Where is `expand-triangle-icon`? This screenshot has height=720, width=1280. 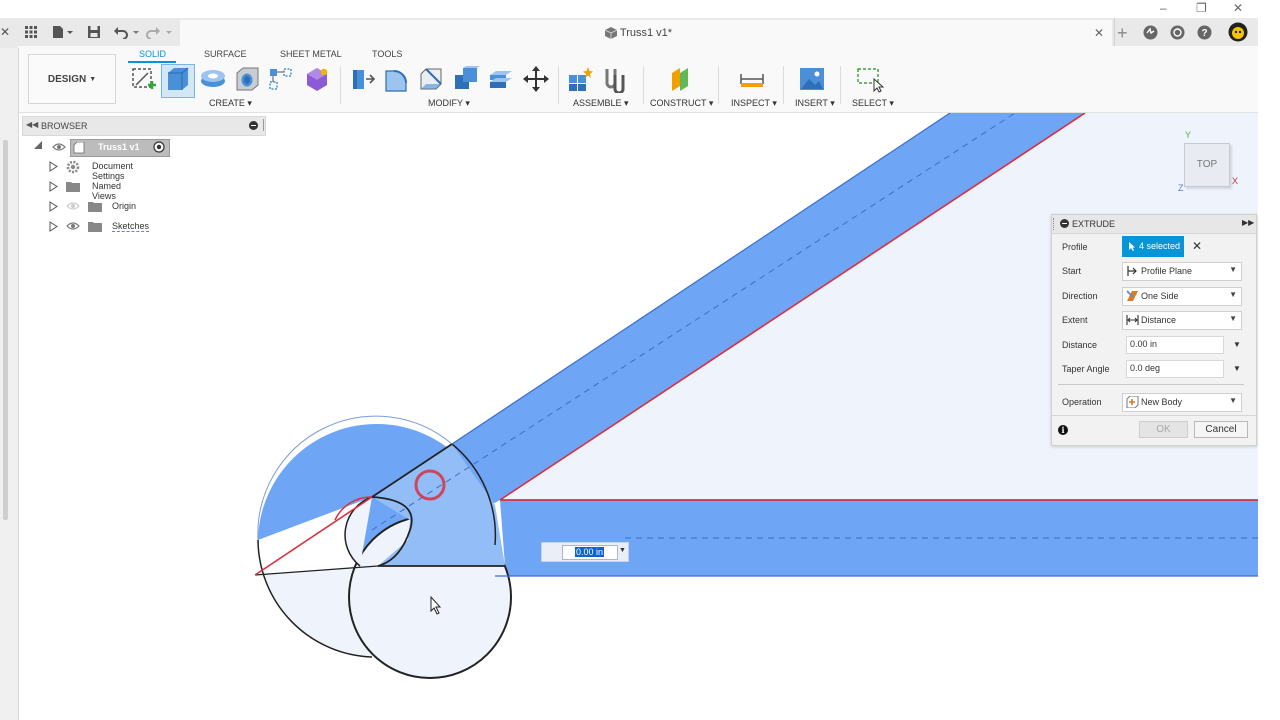
expand-triangle-icon is located at coordinates (38, 145).